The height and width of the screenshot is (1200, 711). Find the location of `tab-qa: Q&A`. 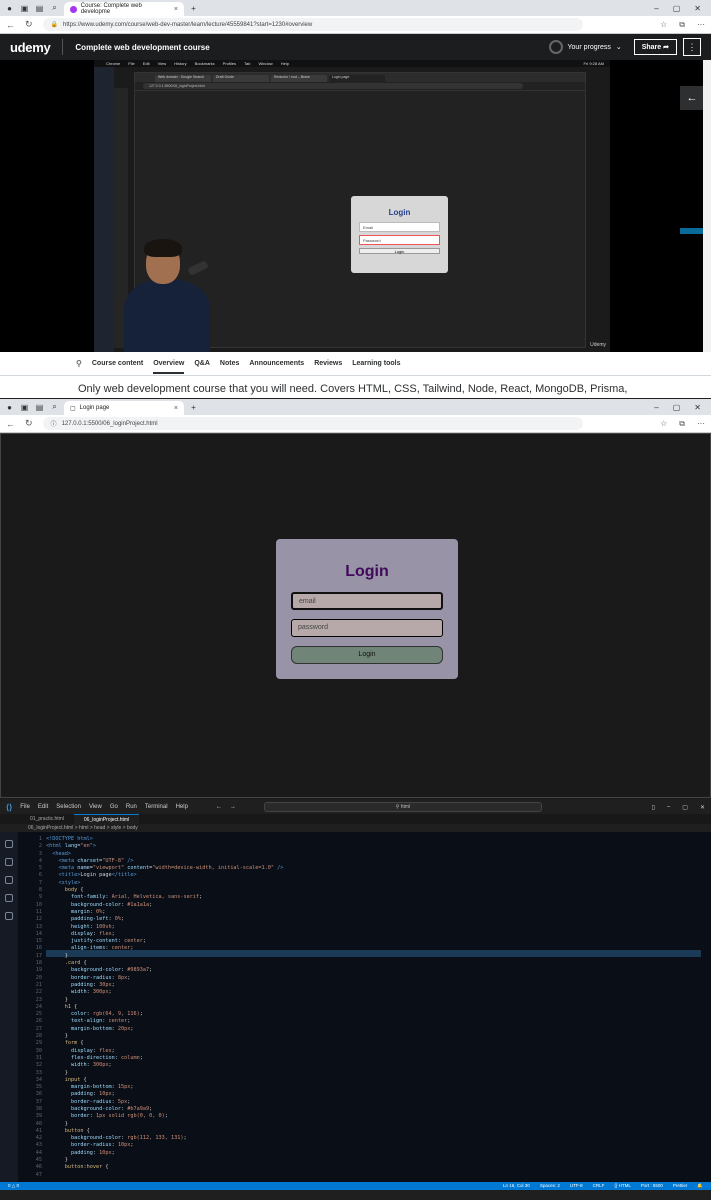

tab-qa: Q&A is located at coordinates (202, 363).